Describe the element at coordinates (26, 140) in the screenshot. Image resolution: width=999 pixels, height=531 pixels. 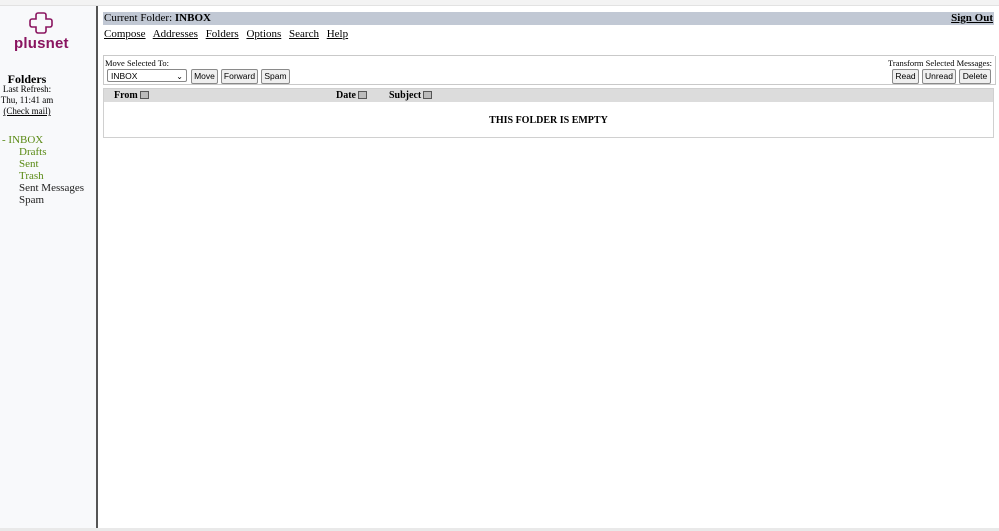
I see `folder-label: INBOX` at that location.